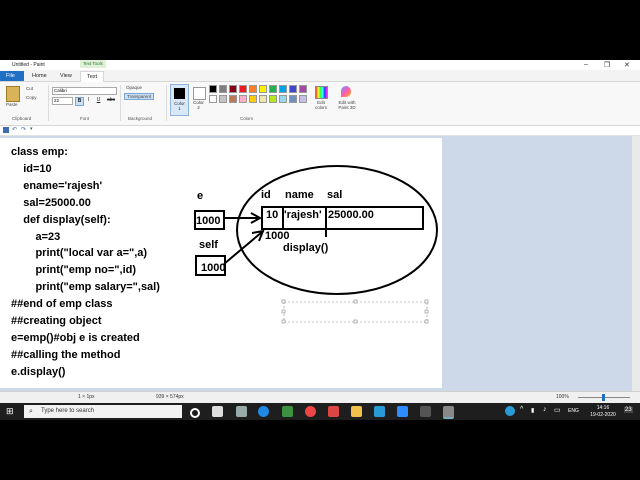 This screenshot has width=640, height=480. Describe the element at coordinates (532, 410) in the screenshot. I see `network-icon: ▮` at that location.